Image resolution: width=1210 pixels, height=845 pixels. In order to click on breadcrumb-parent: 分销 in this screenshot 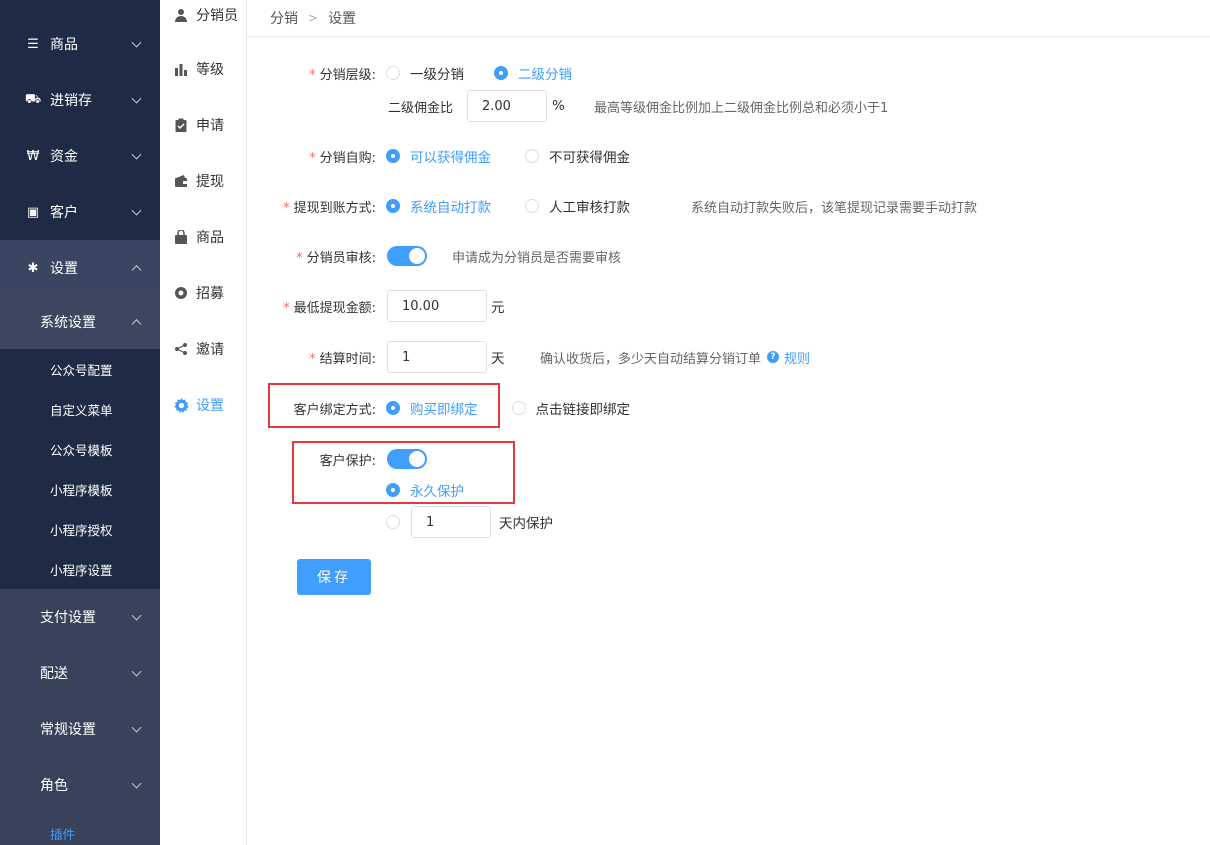, I will do `click(284, 18)`.